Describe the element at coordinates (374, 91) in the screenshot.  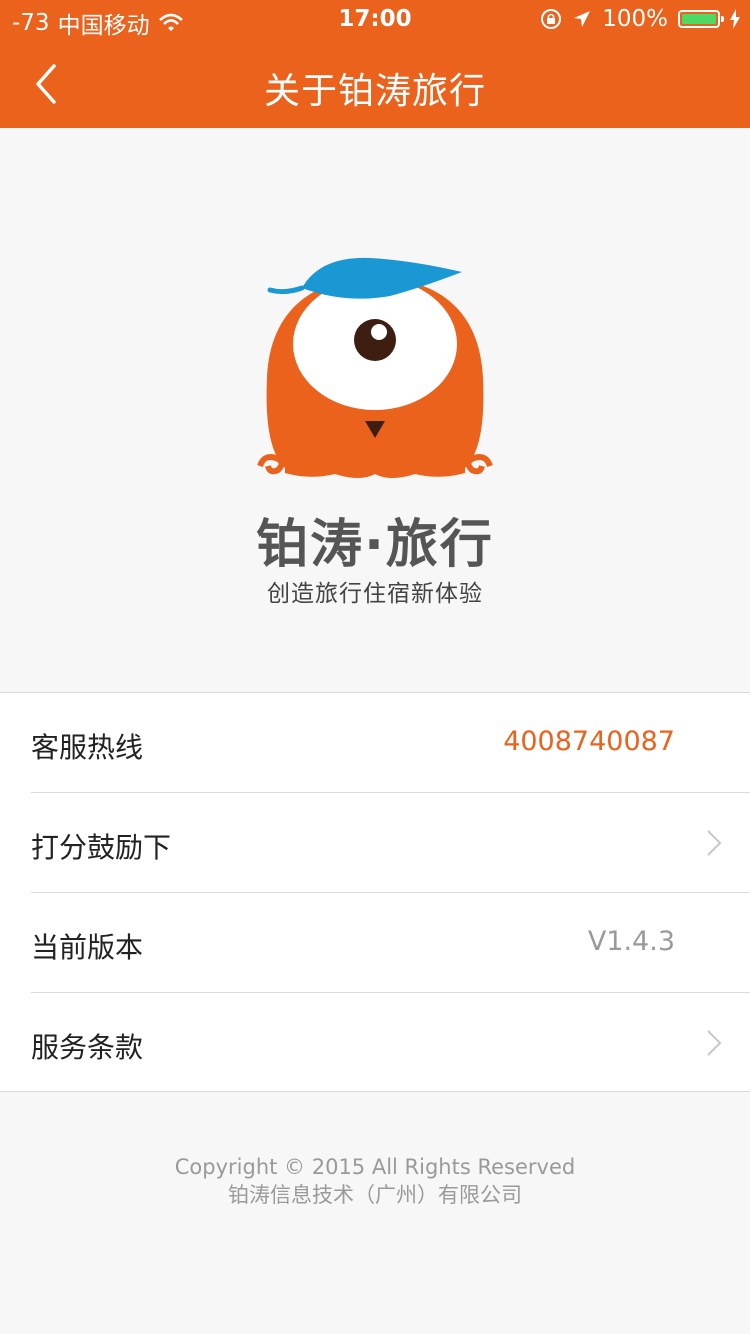
I see `page-title: 关于铂涛旅行` at that location.